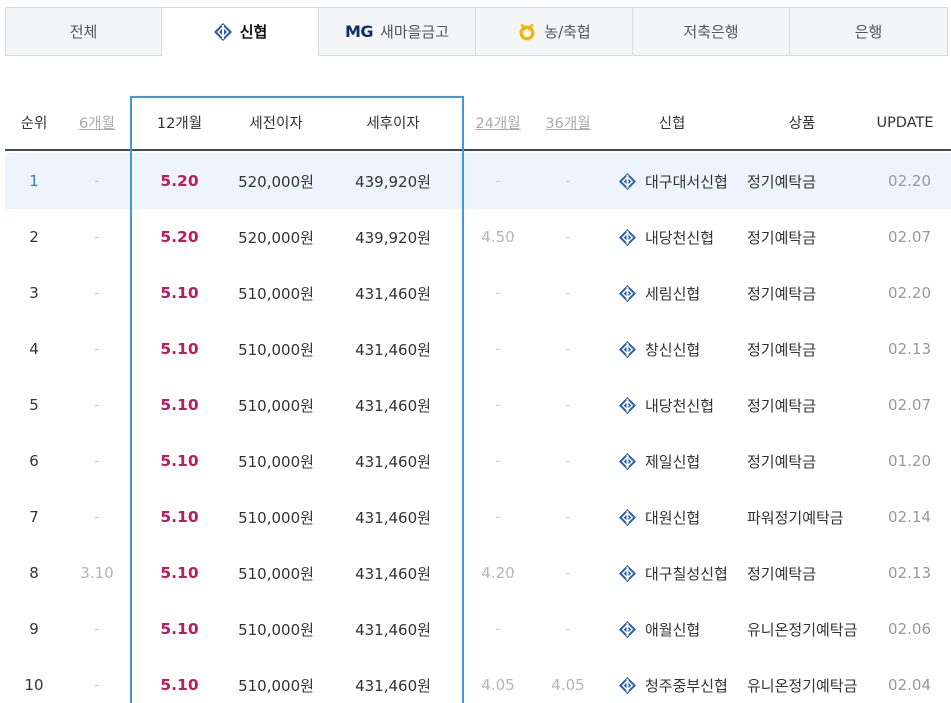 The image size is (951, 703). What do you see at coordinates (478, 181) in the screenshot?
I see `table-row: 1 - 5.20 520,000원 439,920원 - - 대구대서신협 정기예탁금 02.20` at bounding box center [478, 181].